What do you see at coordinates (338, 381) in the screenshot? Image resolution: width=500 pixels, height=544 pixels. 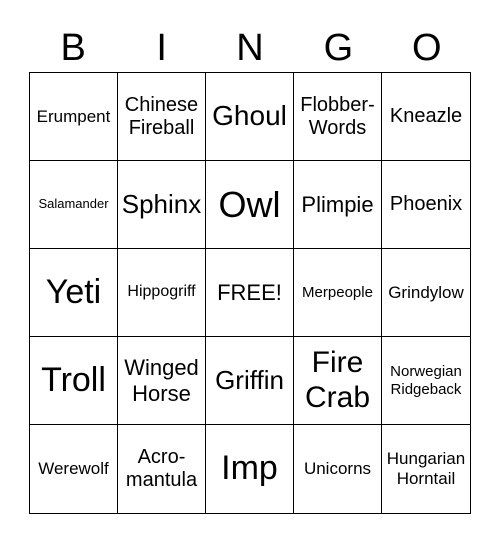 I see `bingo-cell: Fire Crab` at bounding box center [338, 381].